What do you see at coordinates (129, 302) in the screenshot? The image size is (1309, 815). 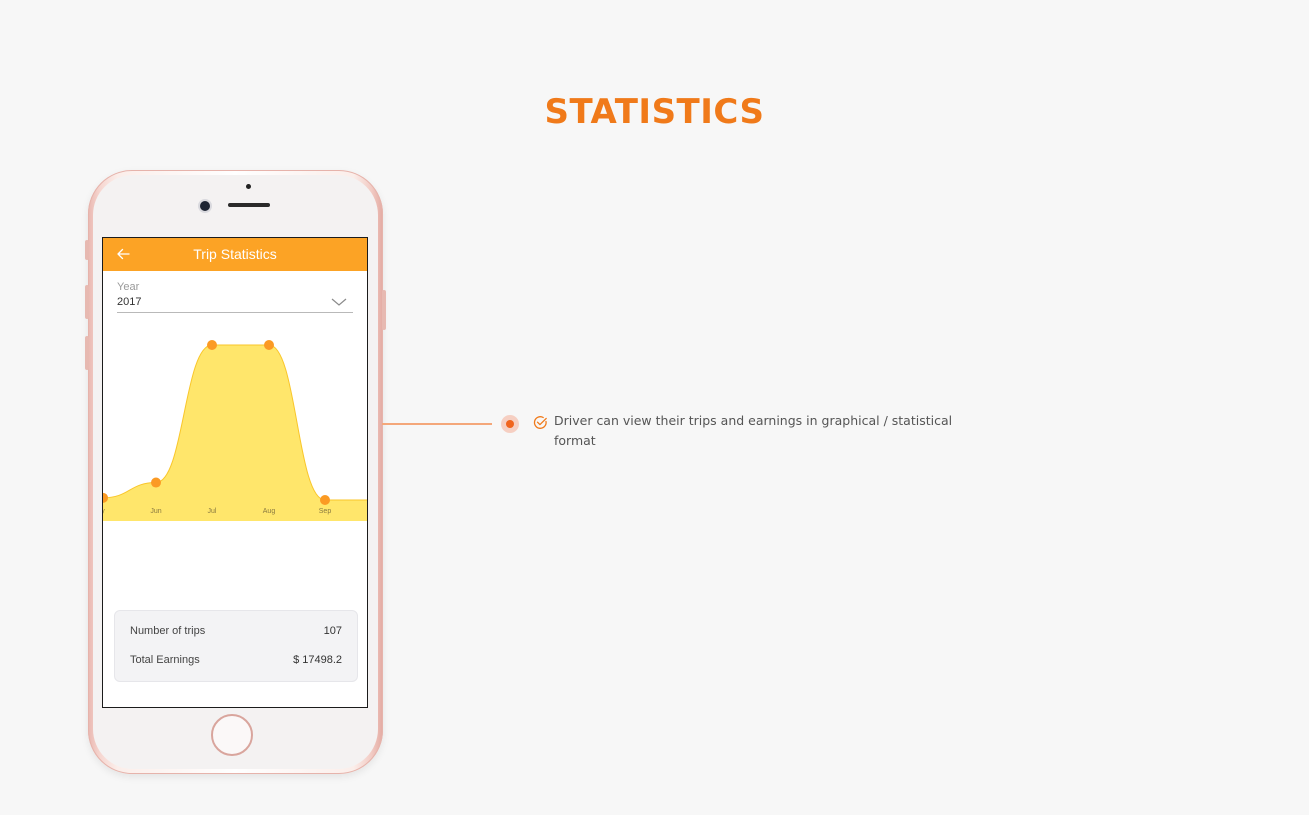 I see `year-select-value: 2017` at bounding box center [129, 302].